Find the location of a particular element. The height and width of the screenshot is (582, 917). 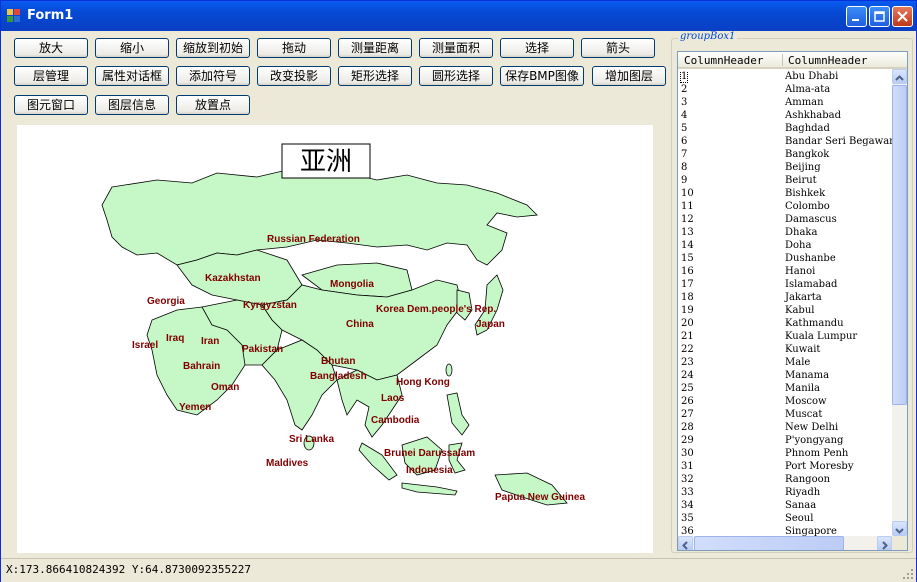

minimize-button is located at coordinates (856, 16).